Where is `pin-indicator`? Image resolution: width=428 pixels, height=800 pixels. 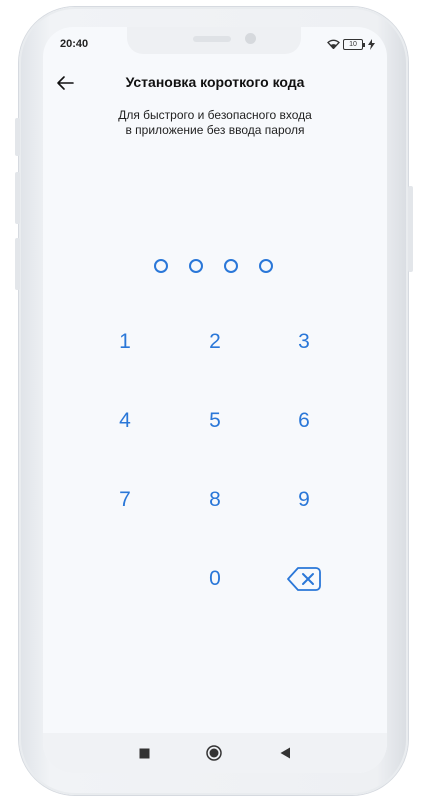
pin-indicator is located at coordinates (213, 266).